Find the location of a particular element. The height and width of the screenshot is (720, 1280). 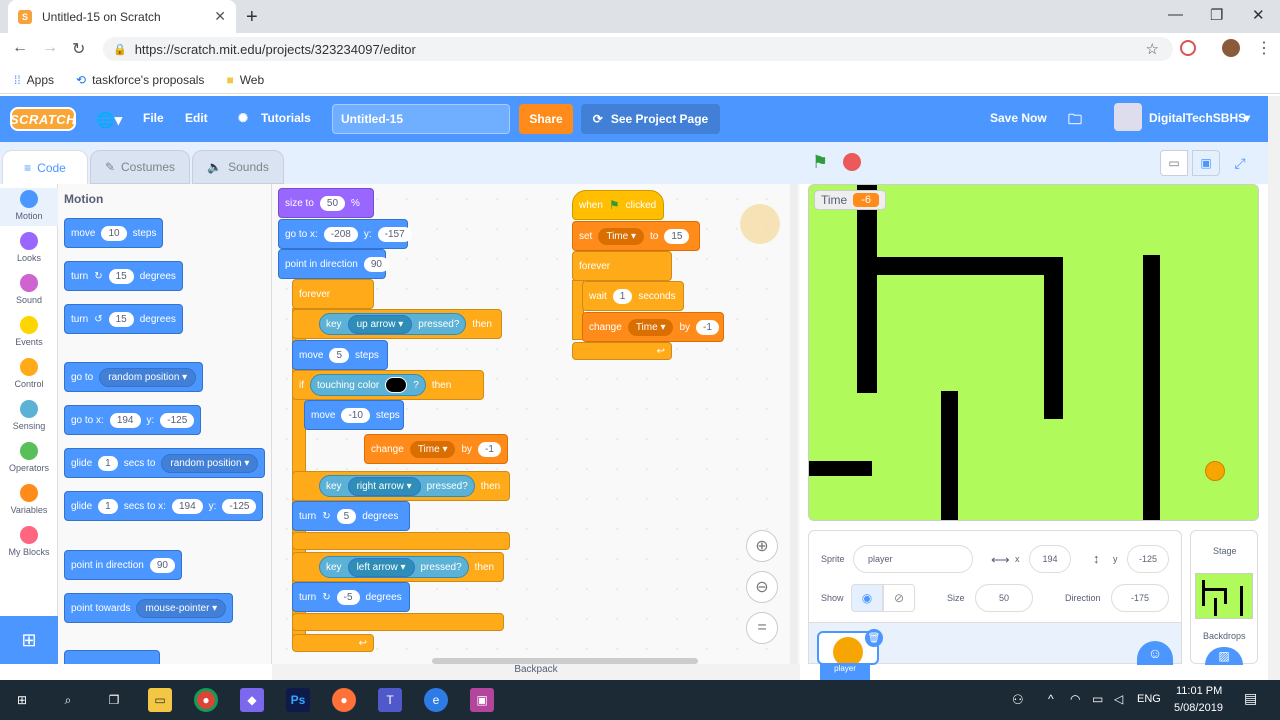

zoom-reset-button: = is located at coordinates (762, 628).